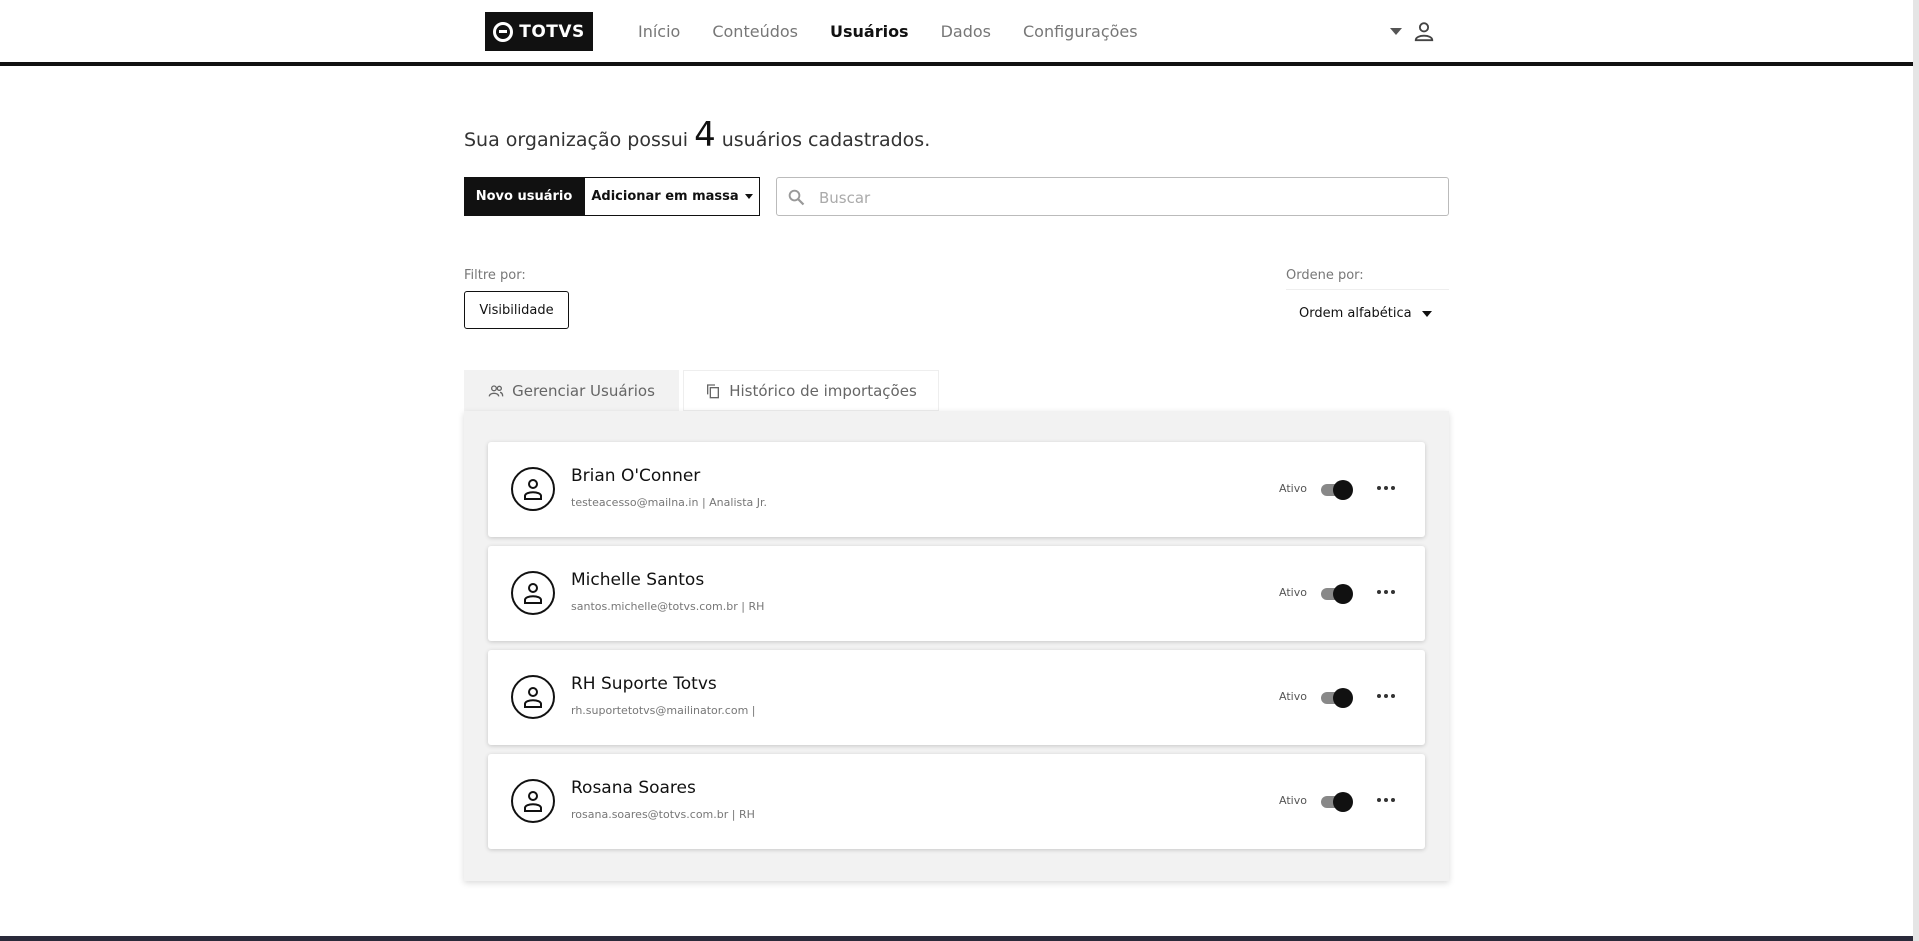  Describe the element at coordinates (496, 390) in the screenshot. I see `users-icon` at that location.